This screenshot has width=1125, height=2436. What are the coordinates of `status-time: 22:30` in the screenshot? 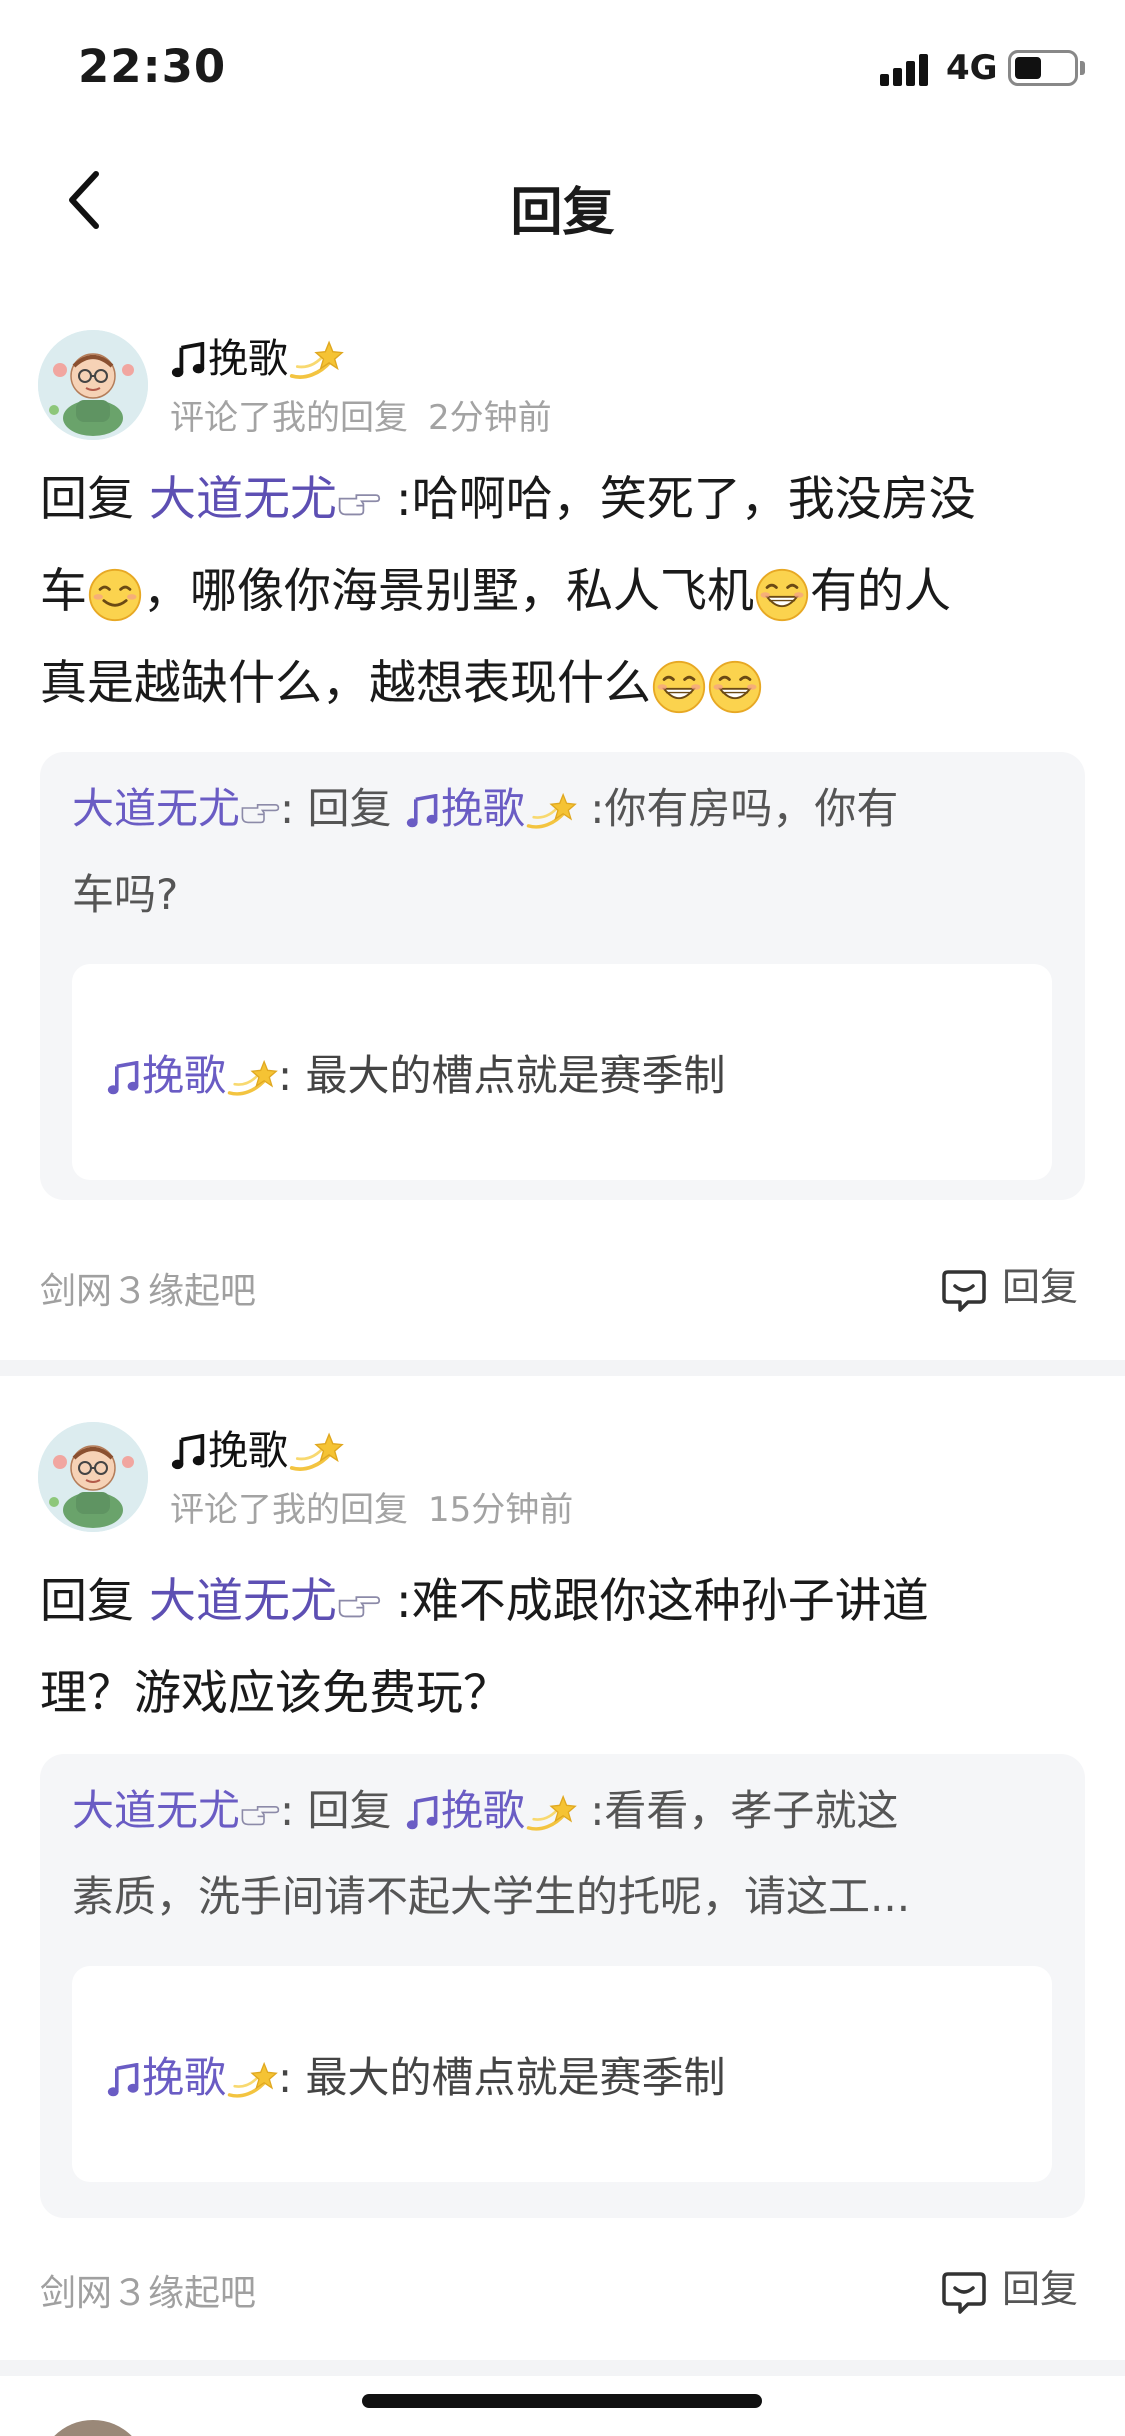 It's located at (152, 66).